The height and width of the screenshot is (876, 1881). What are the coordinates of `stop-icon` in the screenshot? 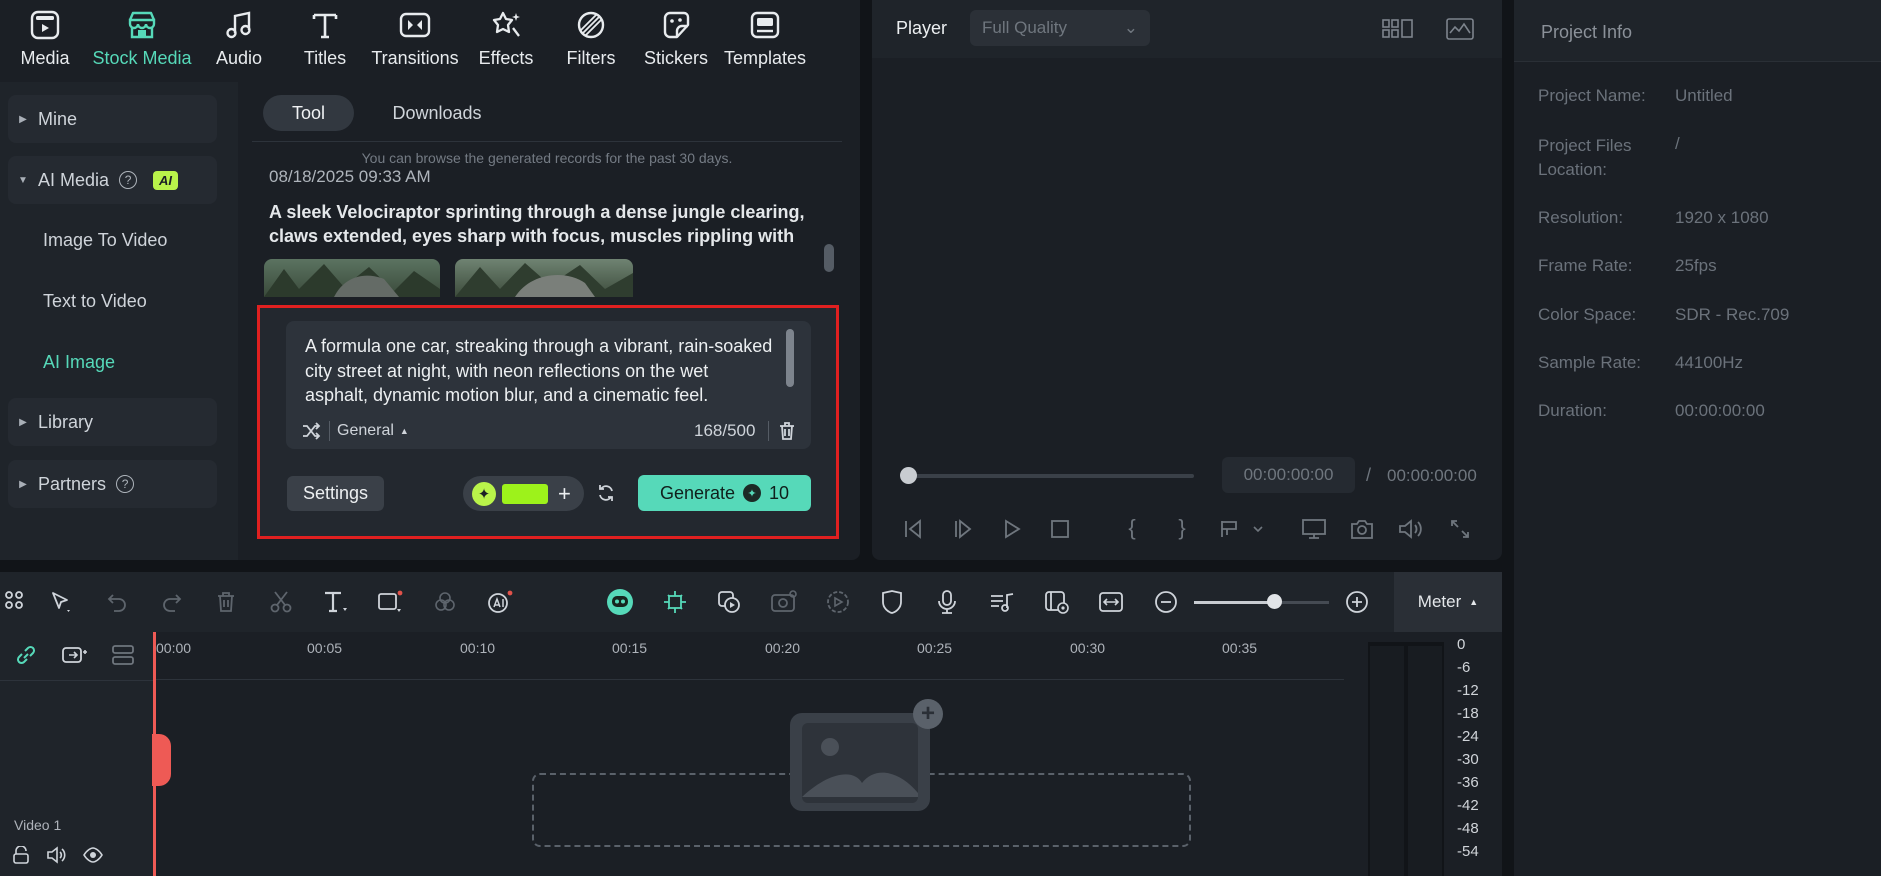 It's located at (1060, 529).